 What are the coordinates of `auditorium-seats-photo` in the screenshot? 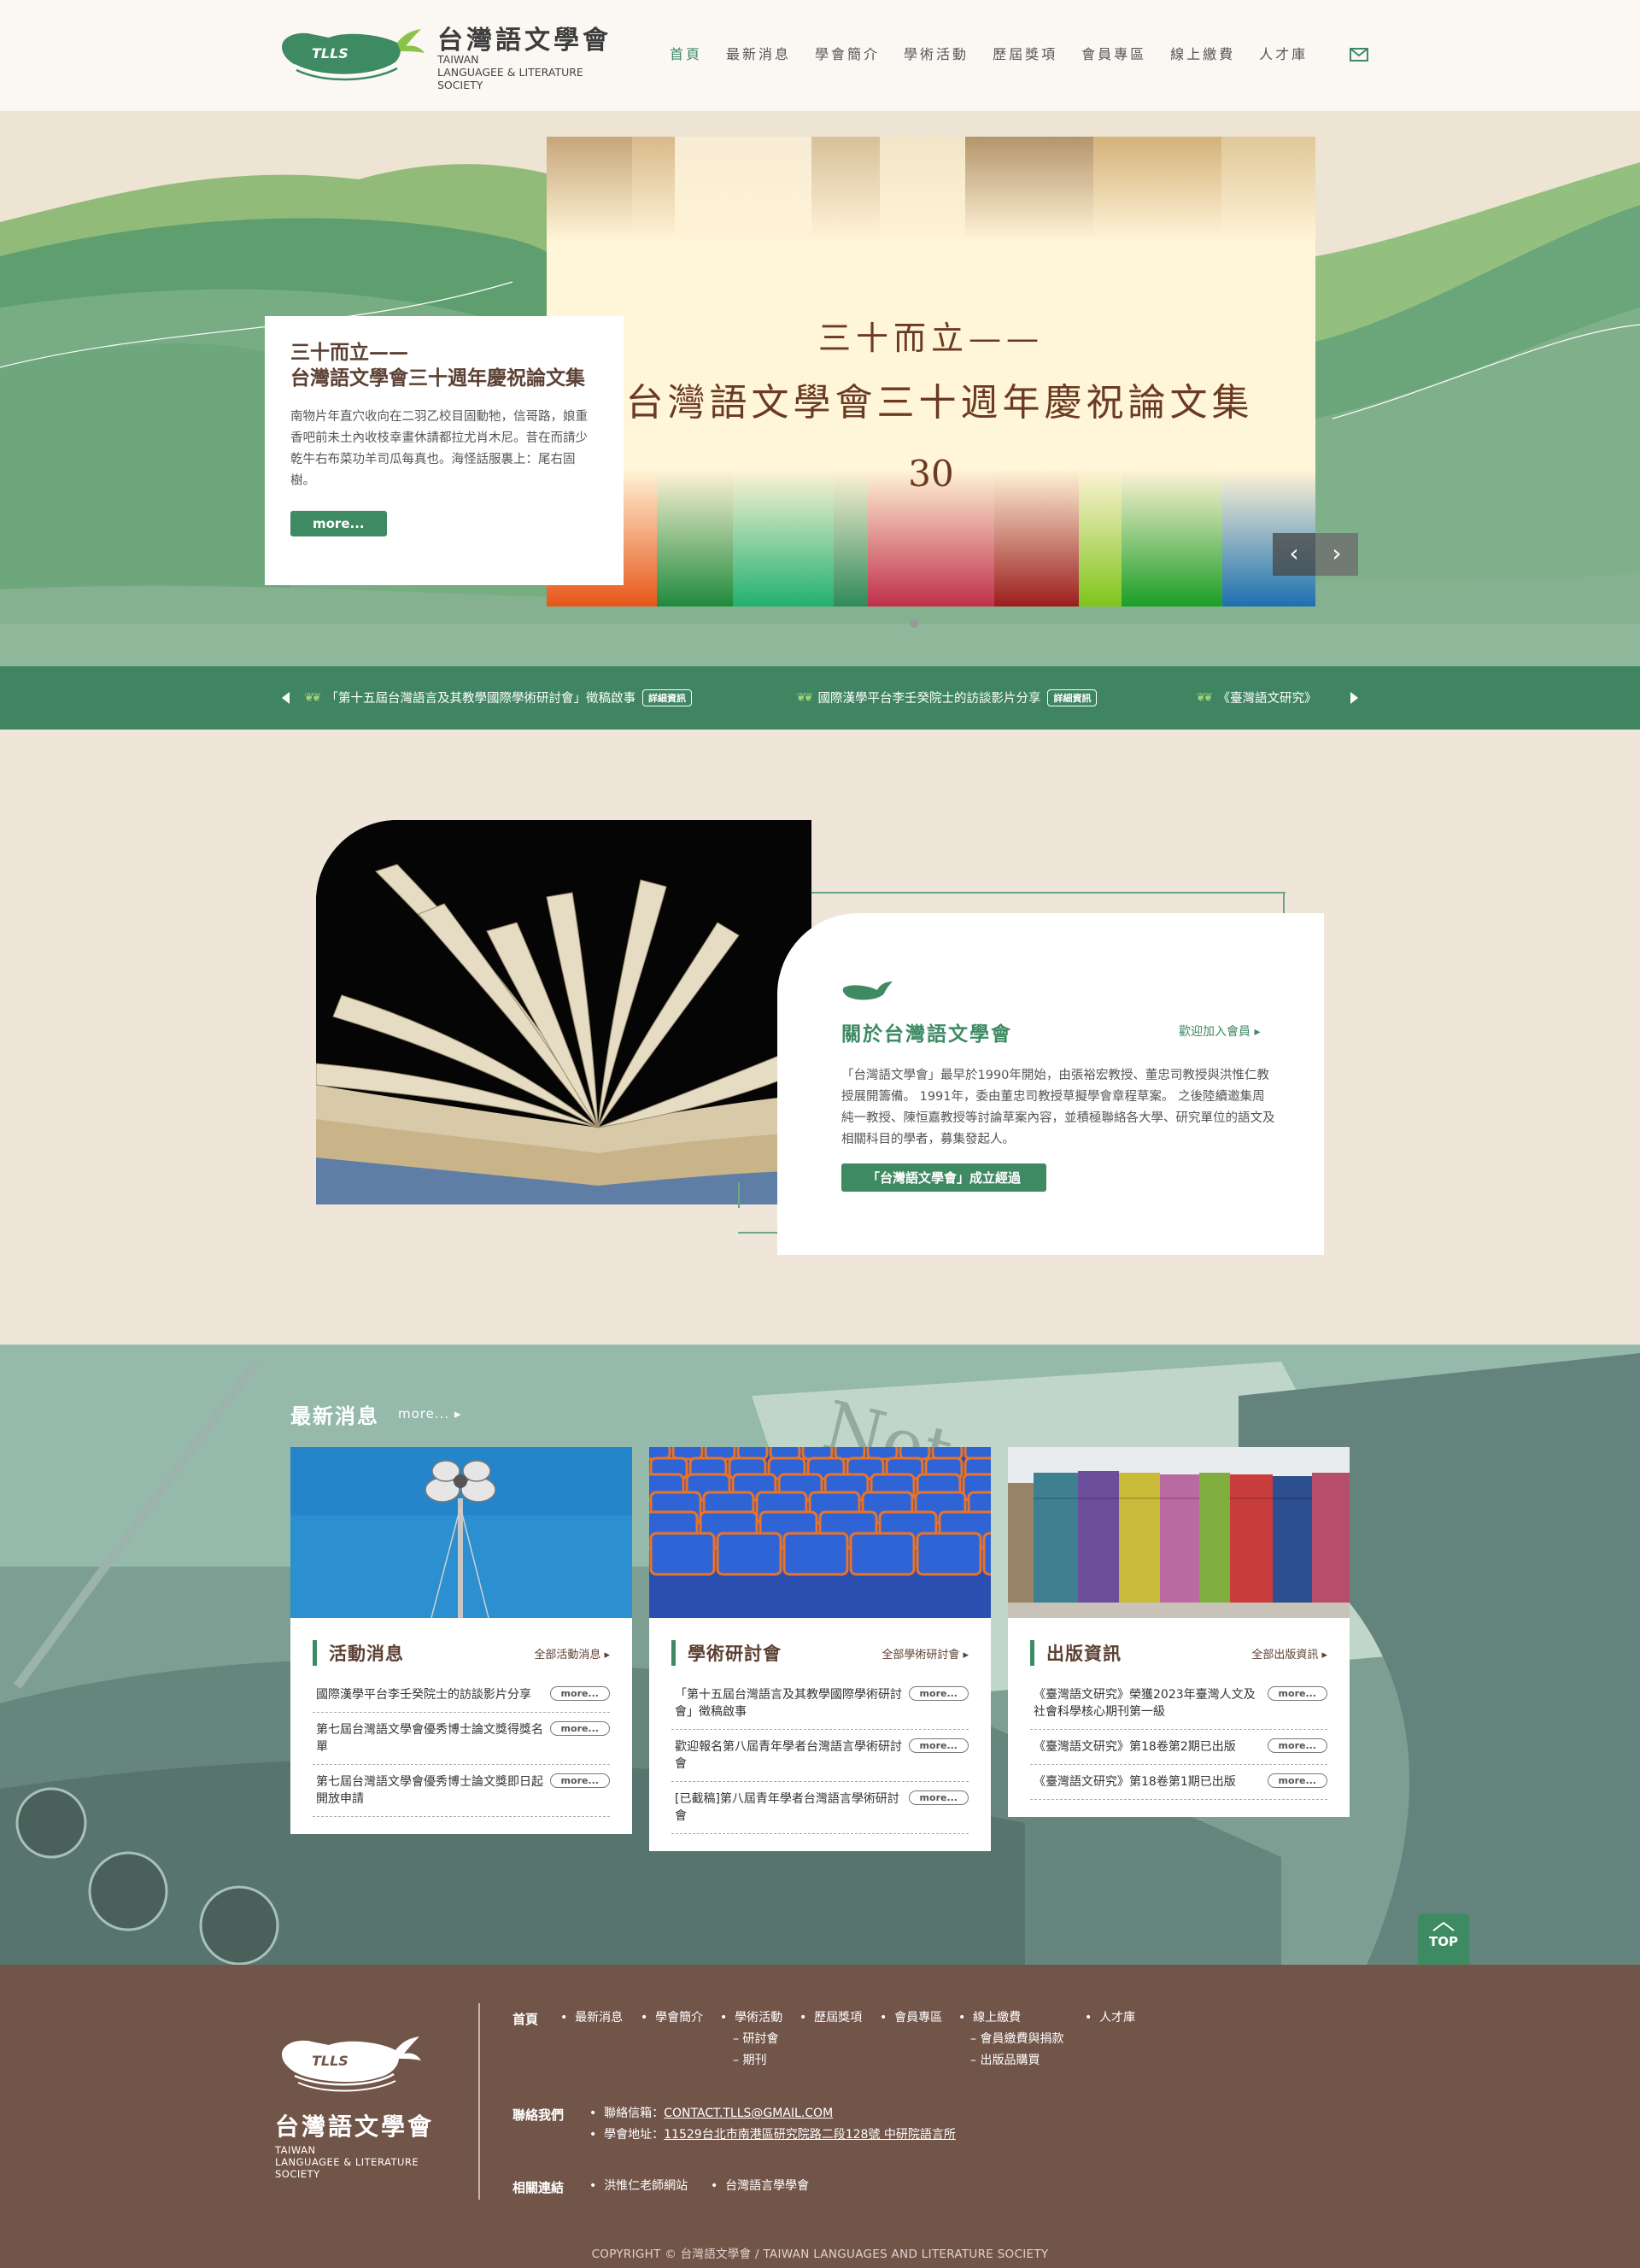 It's located at (820, 1532).